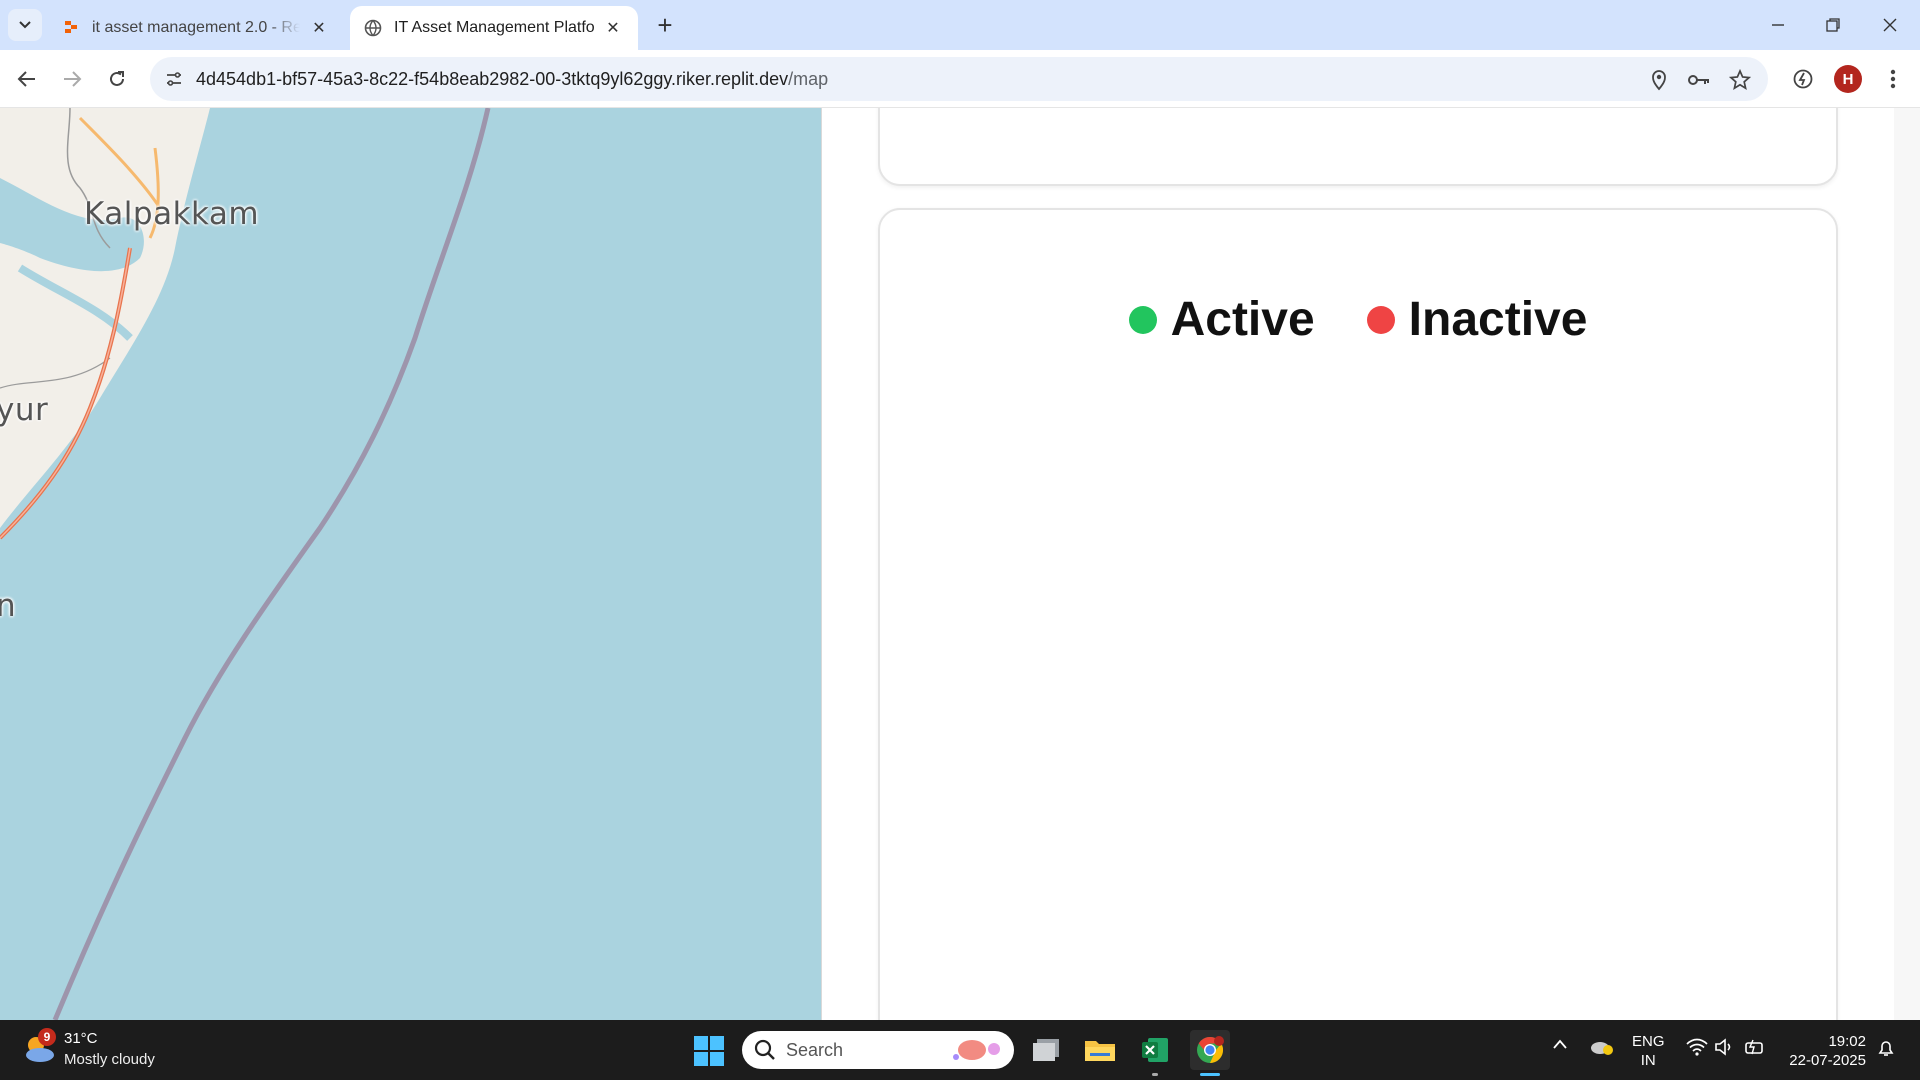 The image size is (1920, 1080). What do you see at coordinates (81, 1038) in the screenshot?
I see `weather-temp: 31°C` at bounding box center [81, 1038].